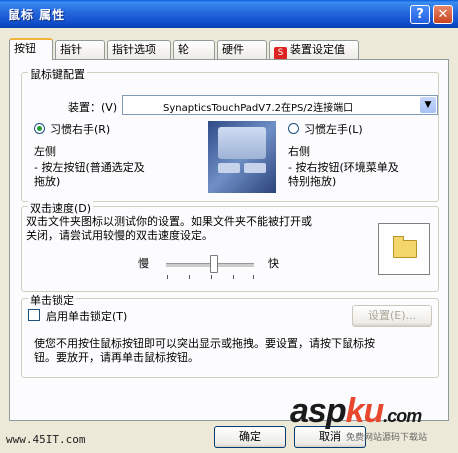 This screenshot has width=458, height=453. I want to click on left-desc-2: 拖放), so click(47, 181).